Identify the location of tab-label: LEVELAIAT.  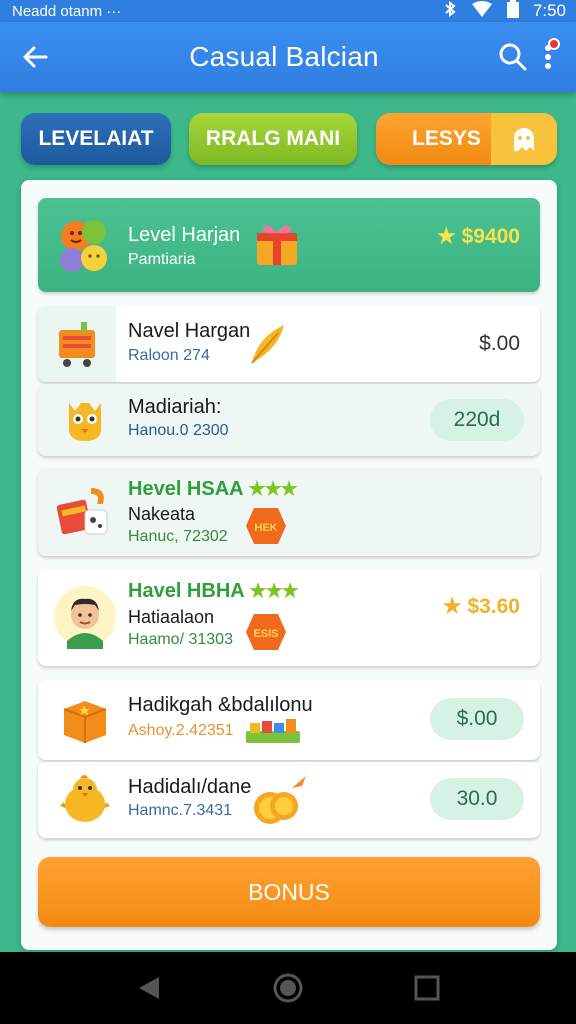
(96, 138).